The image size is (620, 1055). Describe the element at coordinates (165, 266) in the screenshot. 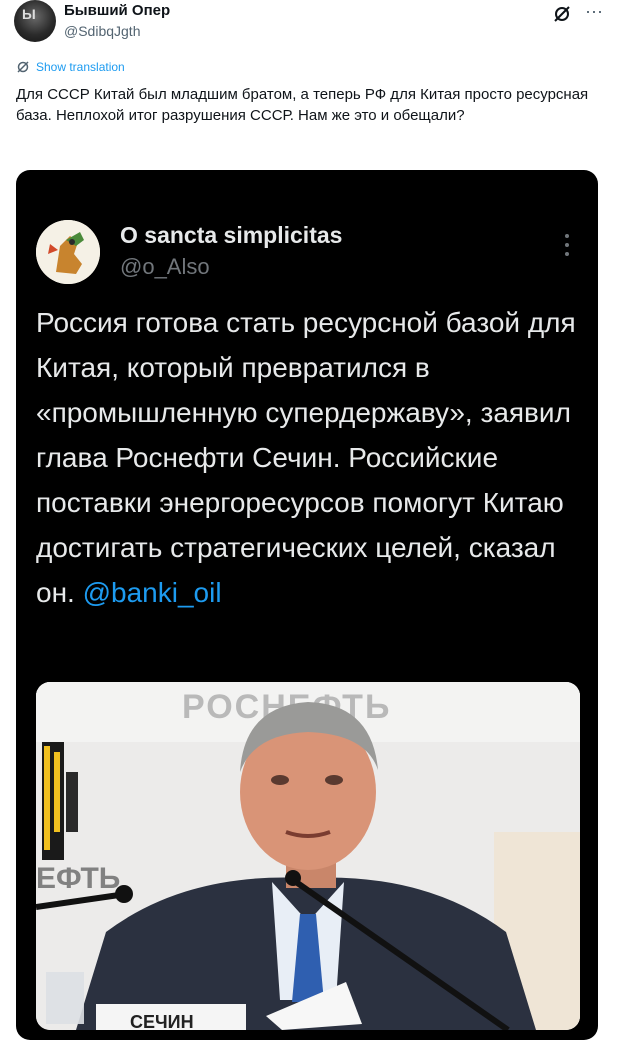

I see `quoted-author-handle: @o_Also` at that location.